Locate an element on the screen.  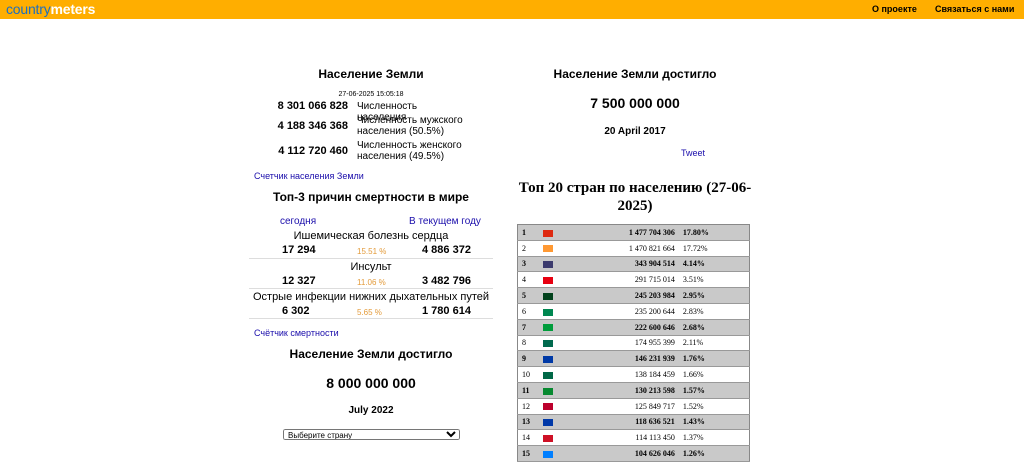
site-logo: countrymeters is located at coordinates (50, 9).